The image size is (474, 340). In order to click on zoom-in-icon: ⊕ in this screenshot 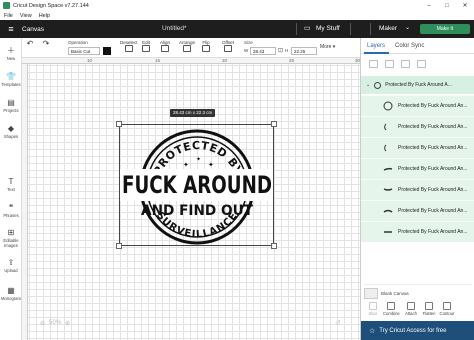, I will do `click(67, 323)`.